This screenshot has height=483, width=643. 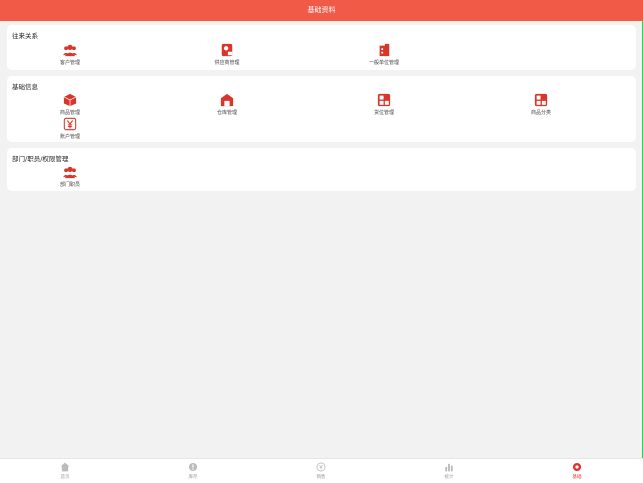 What do you see at coordinates (40, 159) in the screenshot?
I see `section-title: 部门/职员/权限管理` at bounding box center [40, 159].